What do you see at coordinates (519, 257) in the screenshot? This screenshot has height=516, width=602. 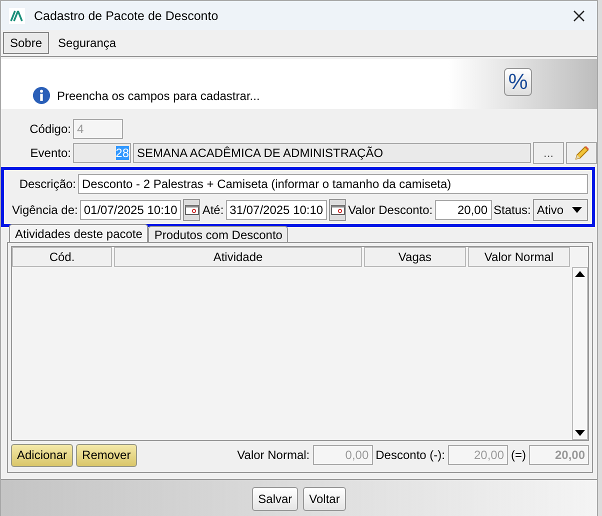 I see `column-header: Valor Normal` at bounding box center [519, 257].